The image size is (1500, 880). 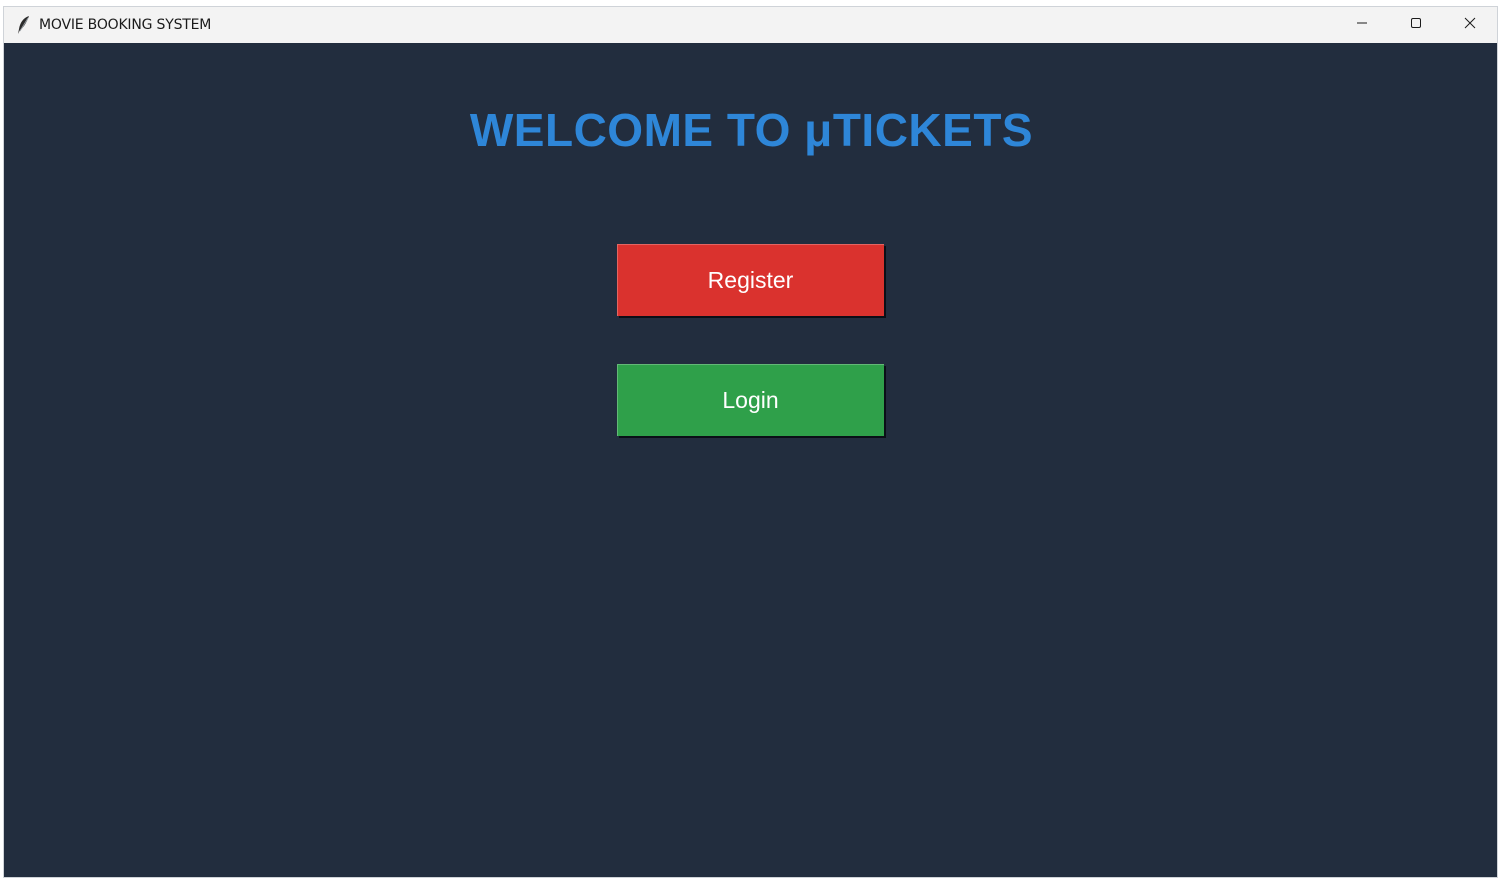 I want to click on close-button, so click(x=1470, y=25).